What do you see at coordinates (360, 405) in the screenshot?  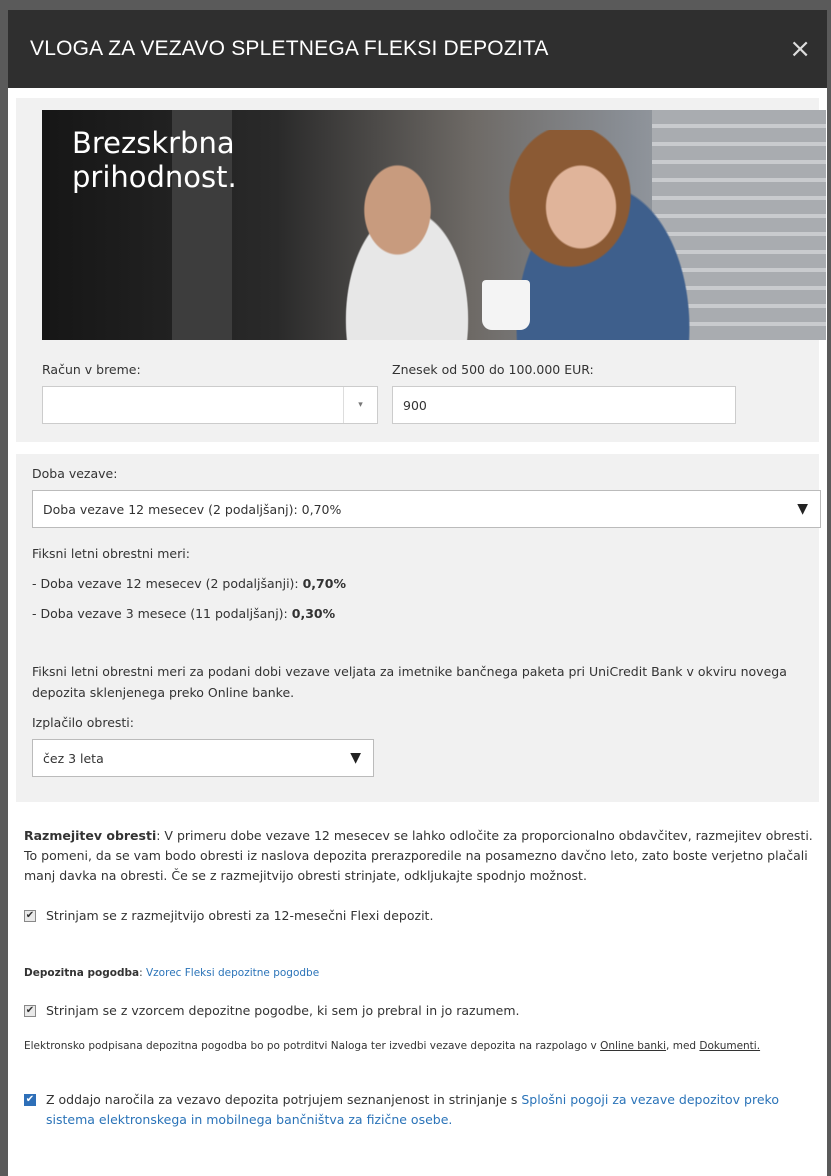 I see `chevron-down-icon: ▾` at bounding box center [360, 405].